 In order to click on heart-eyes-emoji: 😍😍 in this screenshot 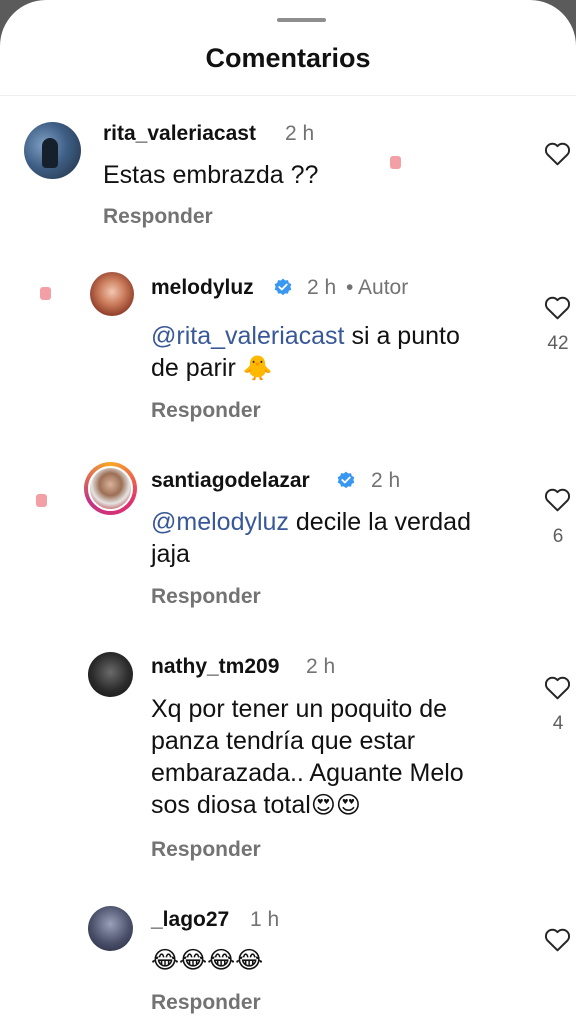, I will do `click(335, 805)`.